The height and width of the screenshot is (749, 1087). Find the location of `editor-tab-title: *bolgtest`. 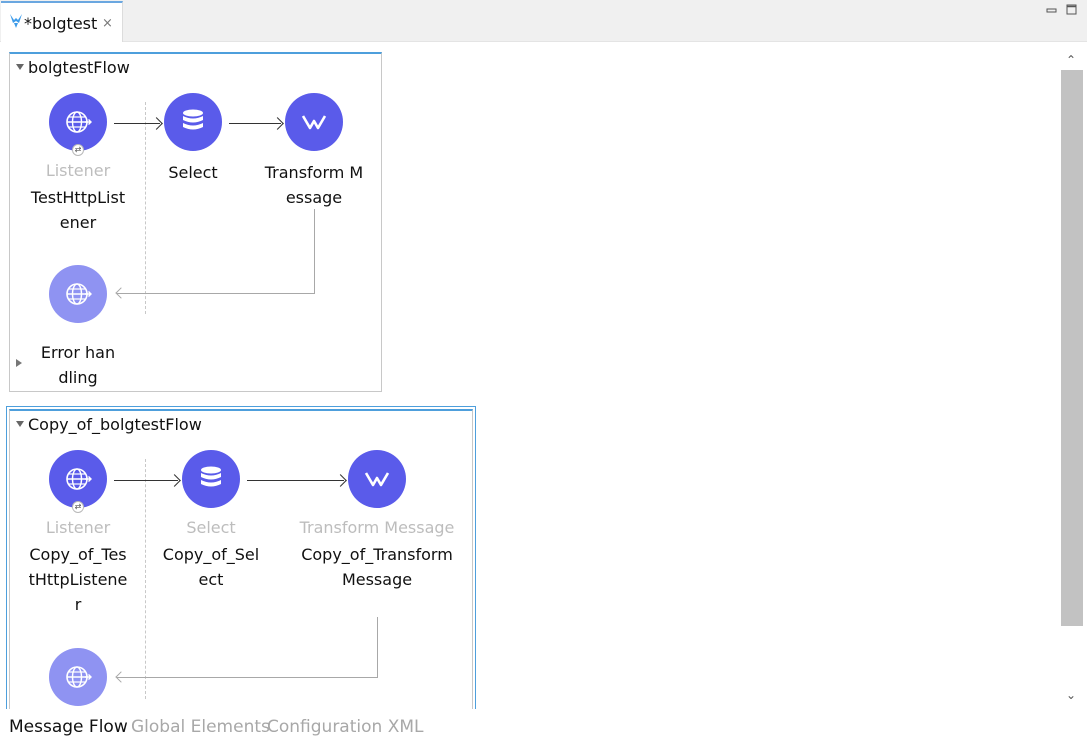

editor-tab-title: *bolgtest is located at coordinates (61, 23).